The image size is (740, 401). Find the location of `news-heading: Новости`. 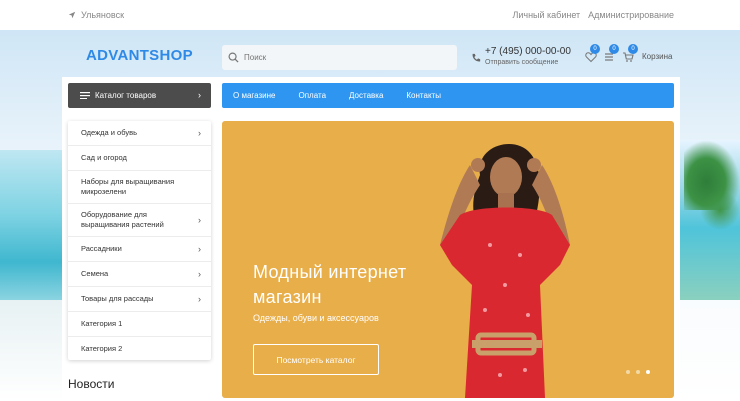

news-heading: Новости is located at coordinates (91, 384).